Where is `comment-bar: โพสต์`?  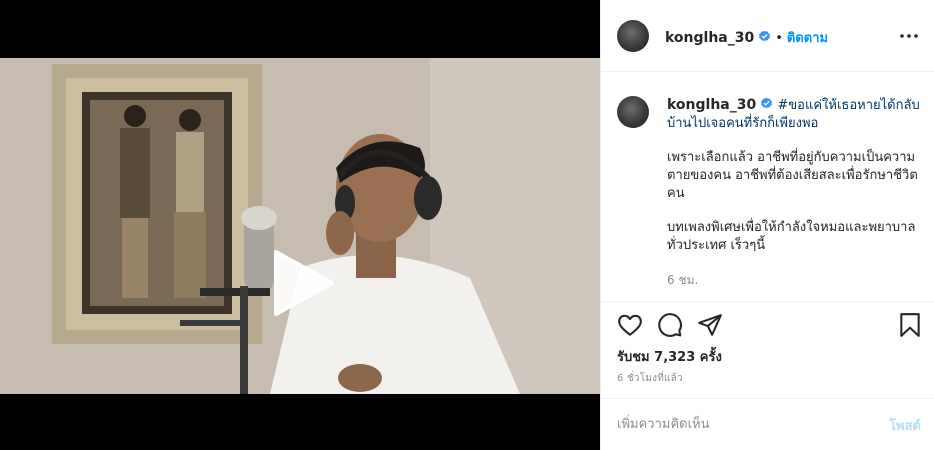 comment-bar: โพสต์ is located at coordinates (767, 424).